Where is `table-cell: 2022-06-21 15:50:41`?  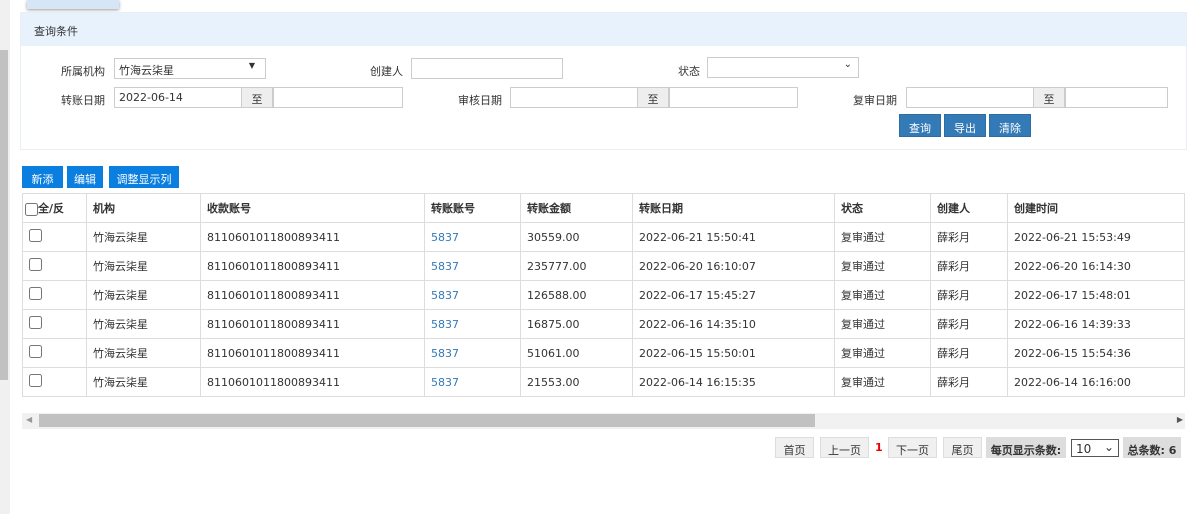
table-cell: 2022-06-21 15:50:41 is located at coordinates (733, 237).